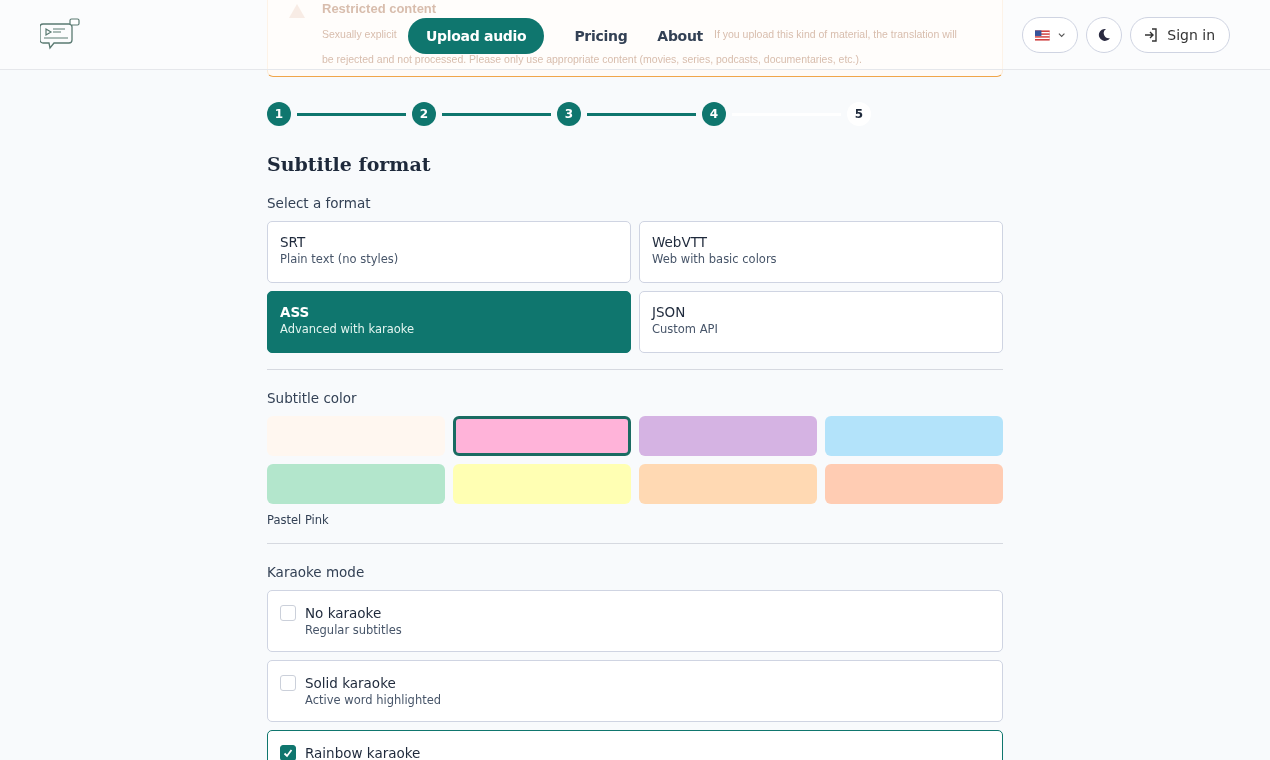  I want to click on step-indicator: 1, so click(279, 114).